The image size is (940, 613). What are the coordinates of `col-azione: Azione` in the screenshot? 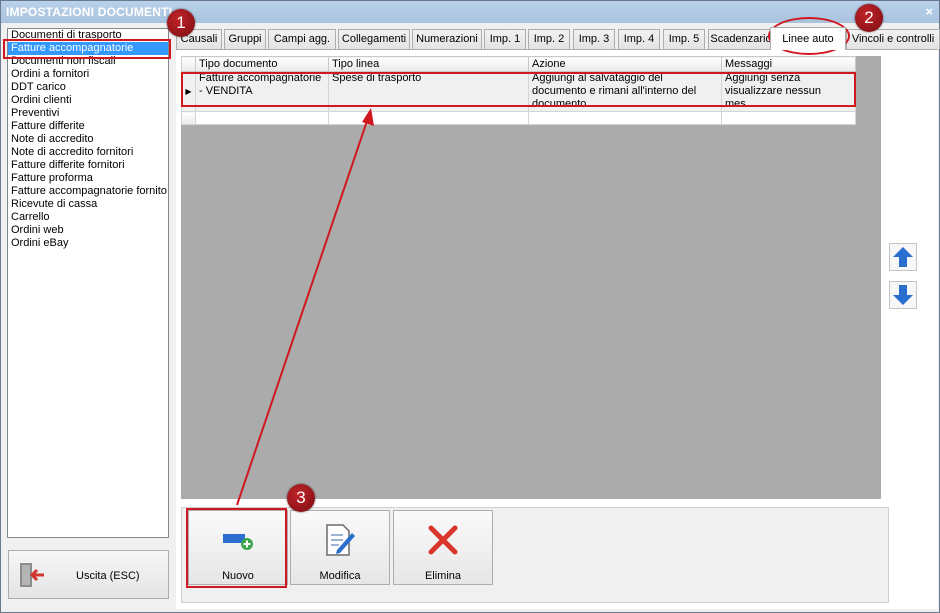 It's located at (625, 64).